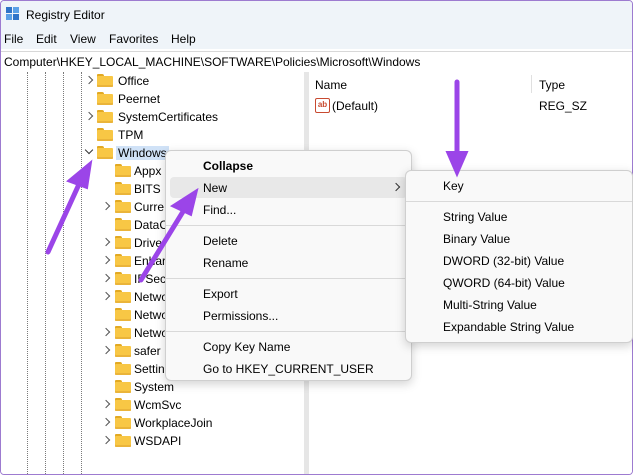  I want to click on tree-item-label: Windows, so click(142, 153).